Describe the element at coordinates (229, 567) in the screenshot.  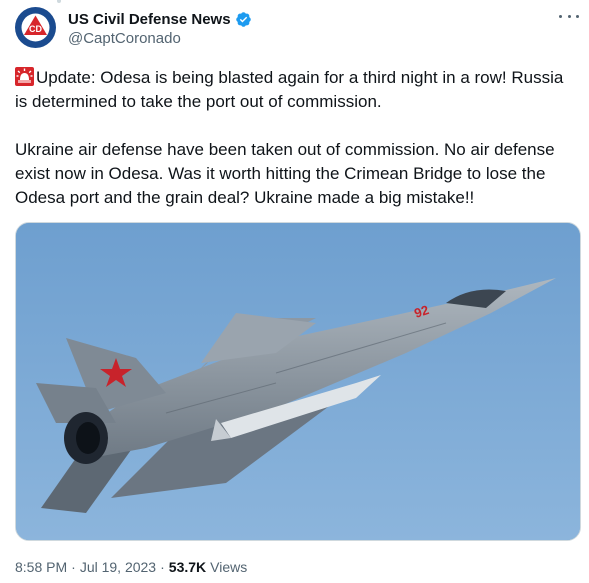
I see `views-label: Views` at that location.